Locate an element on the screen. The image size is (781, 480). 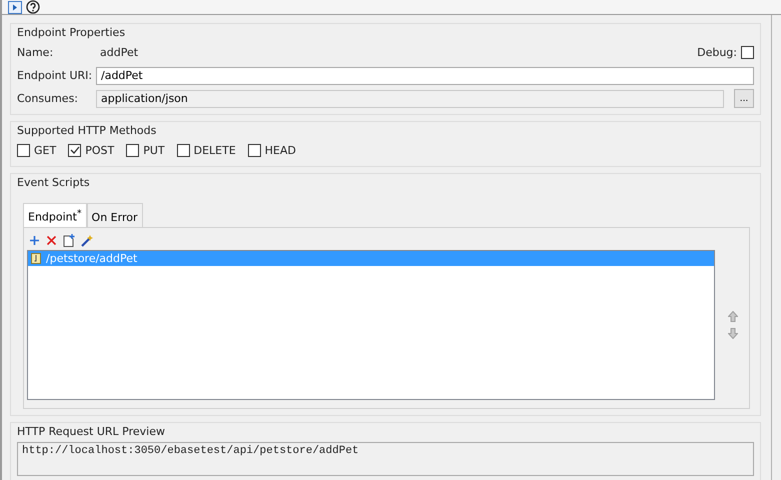
url-preview-field: http://localhost:3050/ebasetest/api/petstore/addPet is located at coordinates (385, 459).